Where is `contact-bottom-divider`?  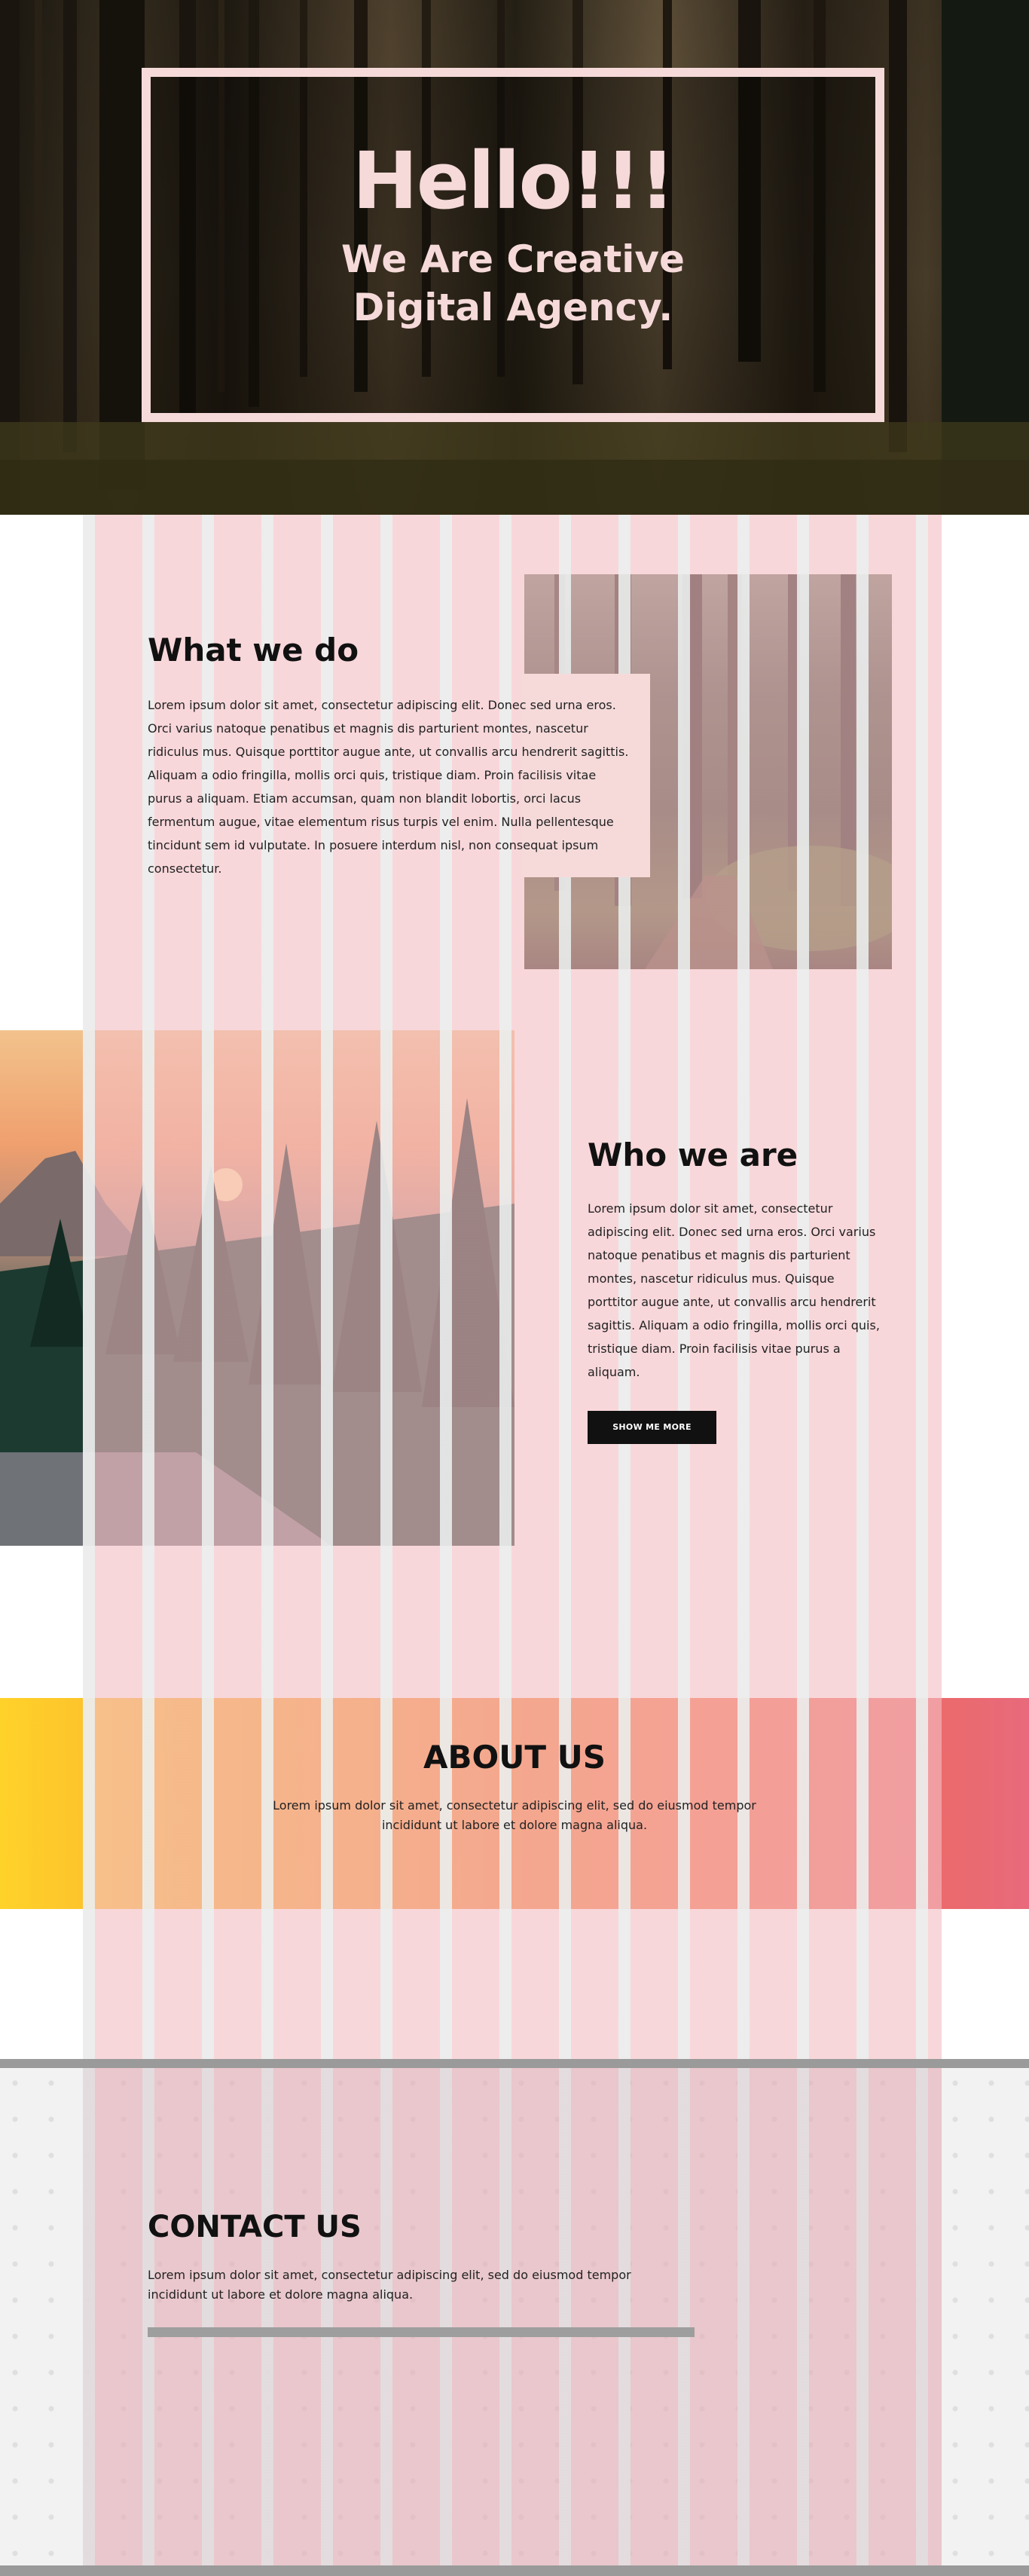 contact-bottom-divider is located at coordinates (514, 2570).